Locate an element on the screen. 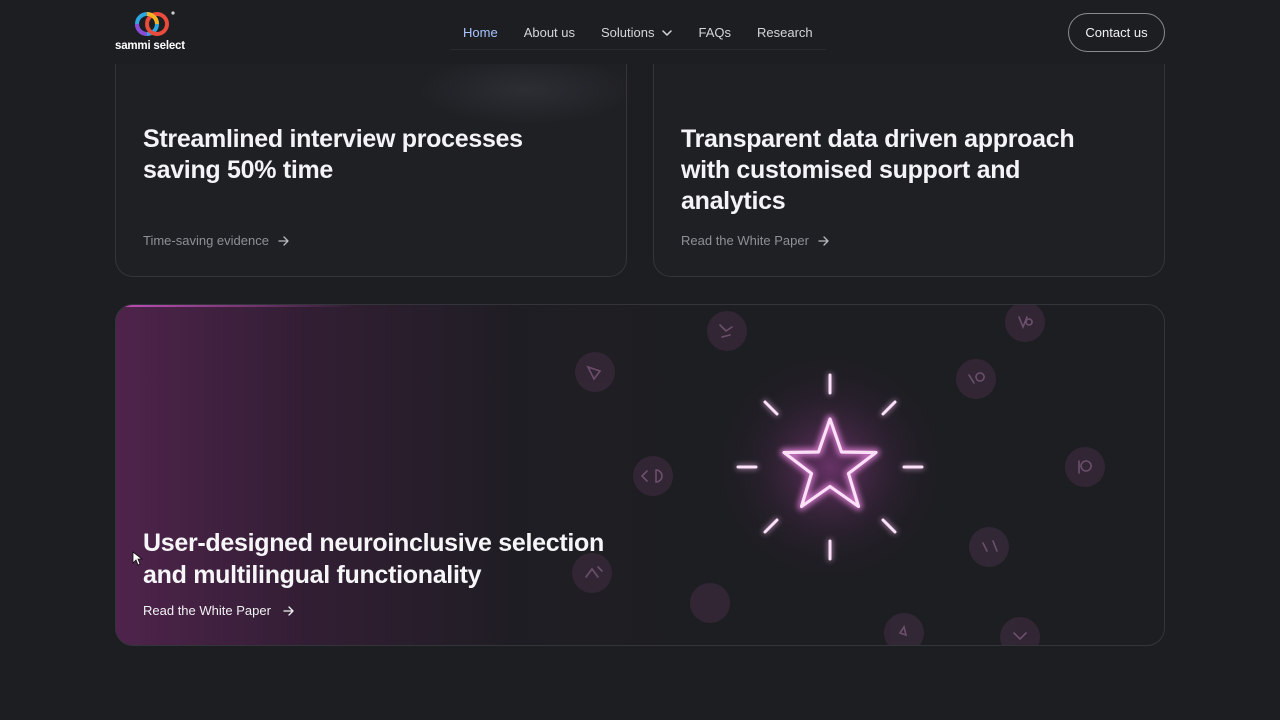 The height and width of the screenshot is (720, 1280). brand-name: sammi select is located at coordinates (150, 46).